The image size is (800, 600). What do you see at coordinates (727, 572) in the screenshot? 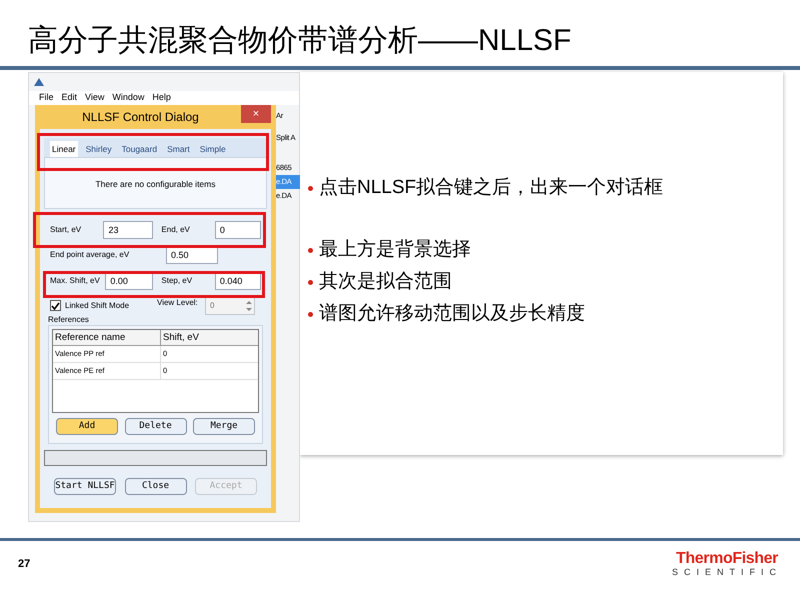
I see `logo-subtext: SCIENTIFIC` at bounding box center [727, 572].